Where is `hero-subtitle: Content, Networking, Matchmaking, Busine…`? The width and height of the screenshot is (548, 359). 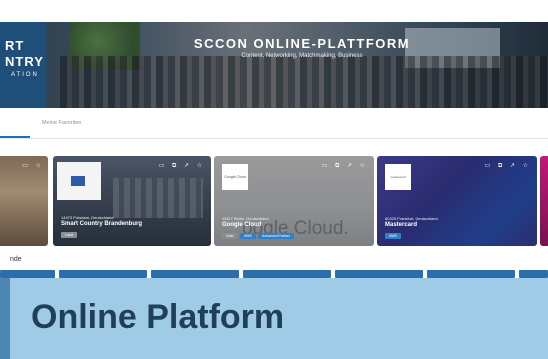
hero-subtitle: Content, Networking, Matchmaking, Busine… is located at coordinates (302, 56).